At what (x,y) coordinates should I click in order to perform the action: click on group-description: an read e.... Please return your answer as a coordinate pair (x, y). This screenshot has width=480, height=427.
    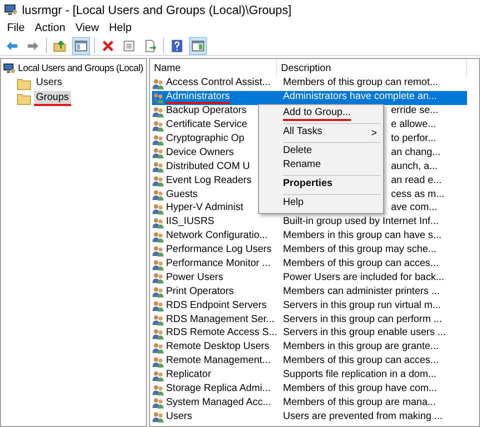
    Looking at the image, I should click on (416, 181).